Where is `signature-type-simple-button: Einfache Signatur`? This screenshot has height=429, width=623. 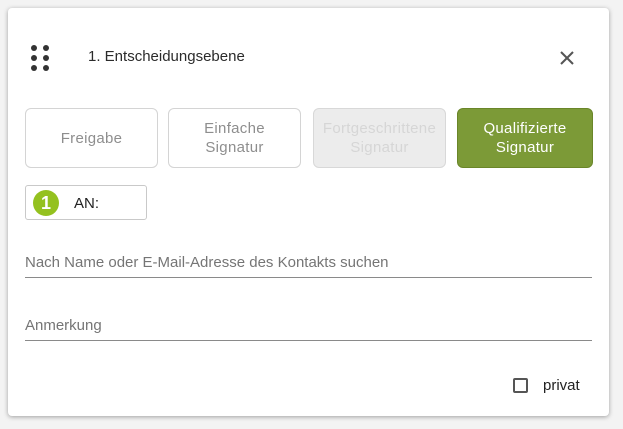 signature-type-simple-button: Einfache Signatur is located at coordinates (234, 138).